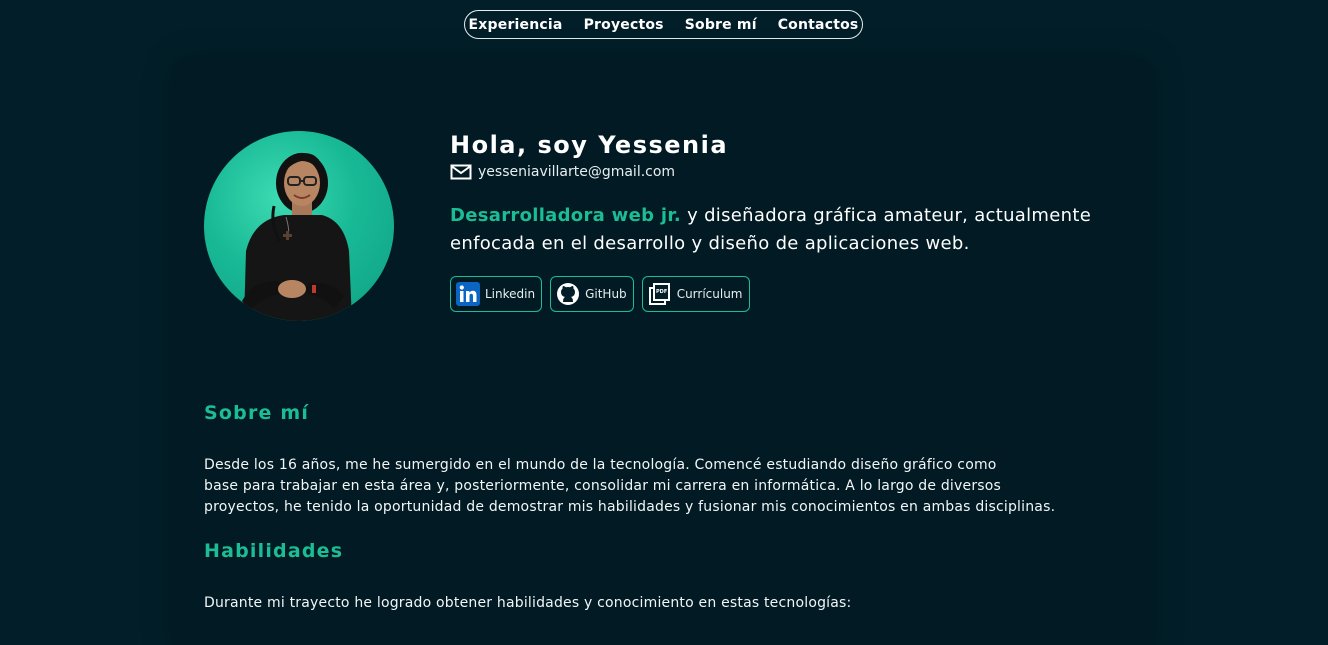  I want to click on skills-title: Habilidades, so click(274, 551).